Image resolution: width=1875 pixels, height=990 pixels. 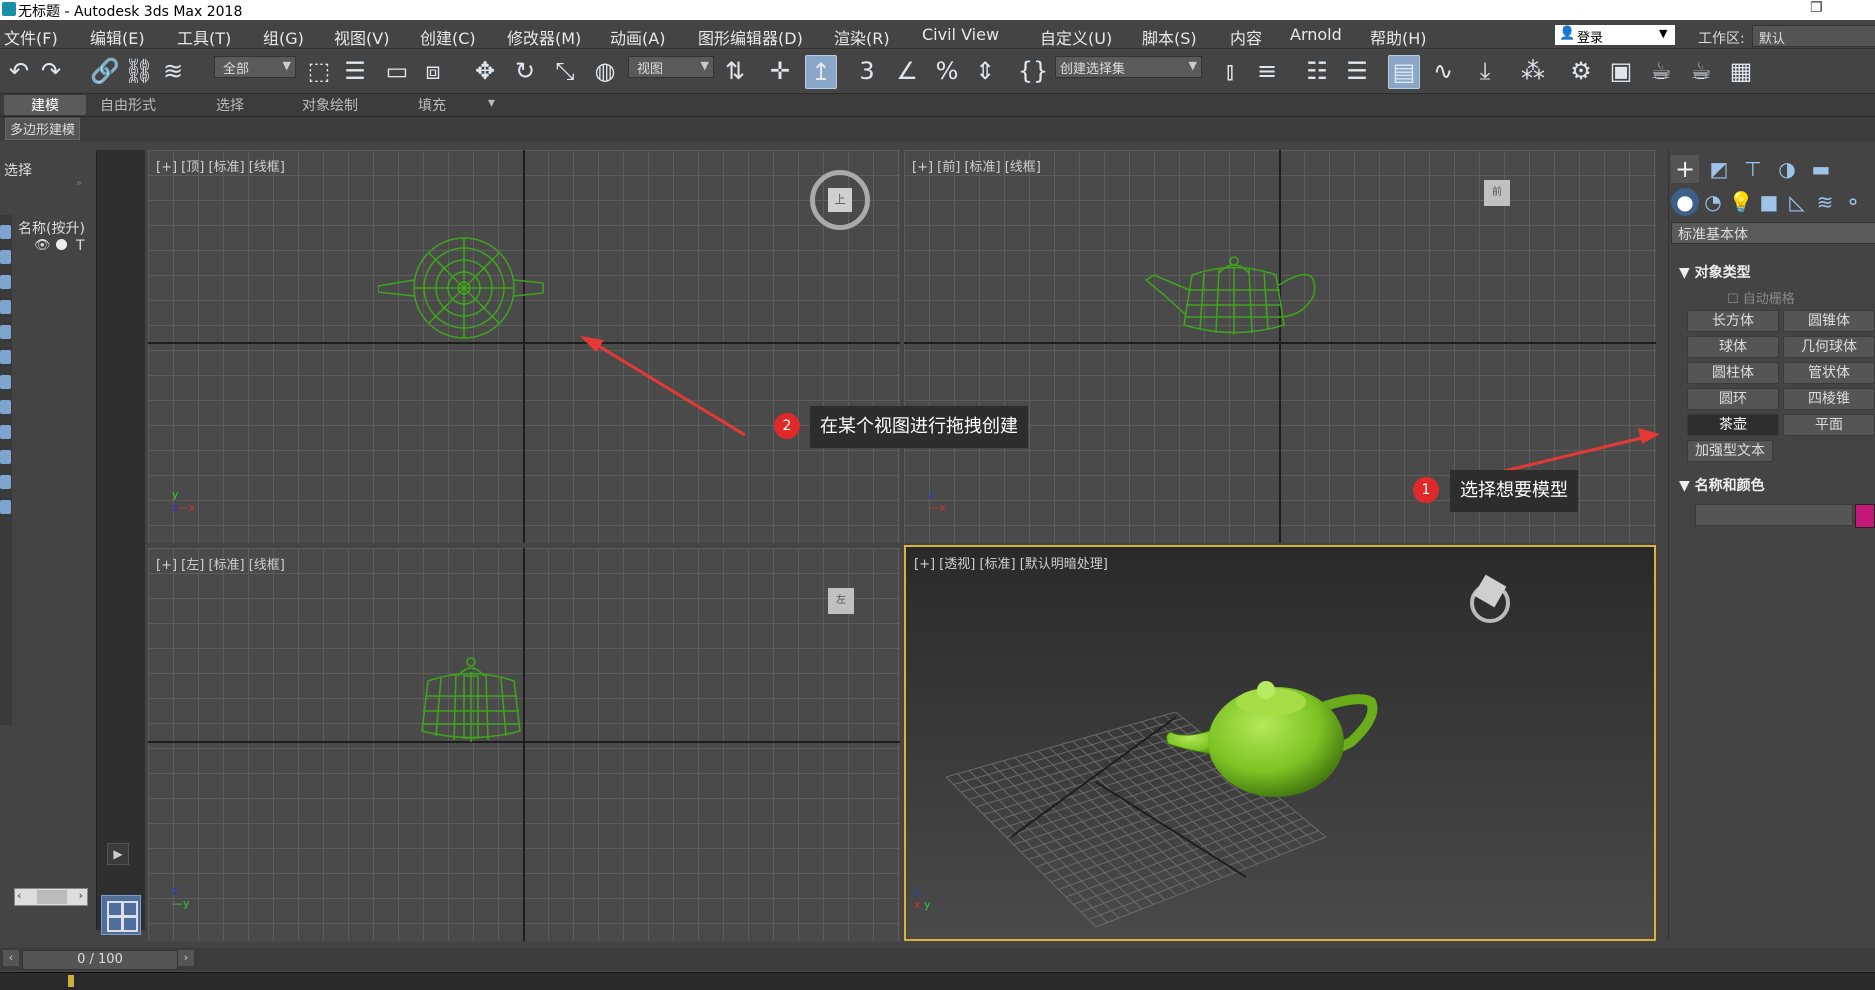 I want to click on callout-badge-1: 1, so click(x=1426, y=490).